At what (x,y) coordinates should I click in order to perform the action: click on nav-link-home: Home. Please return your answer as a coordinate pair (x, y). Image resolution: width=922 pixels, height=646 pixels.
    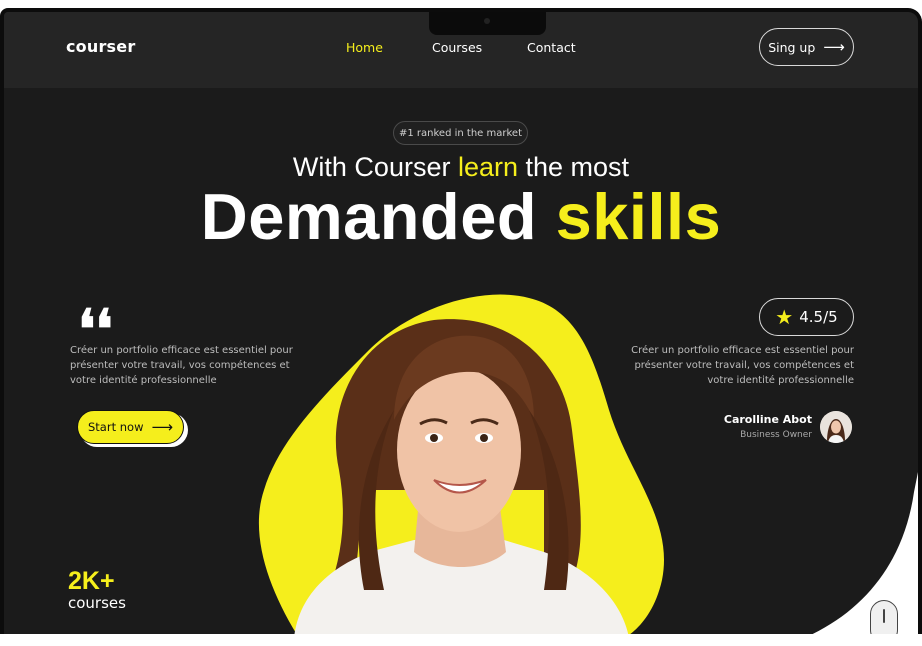
    Looking at the image, I should click on (364, 47).